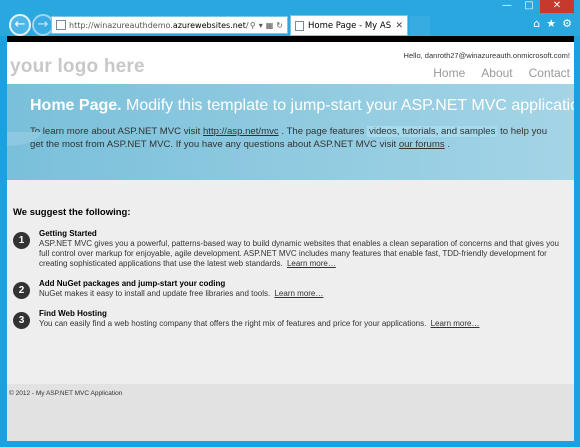 The height and width of the screenshot is (447, 580). What do you see at coordinates (449, 73) in the screenshot?
I see `nav-home: Home` at bounding box center [449, 73].